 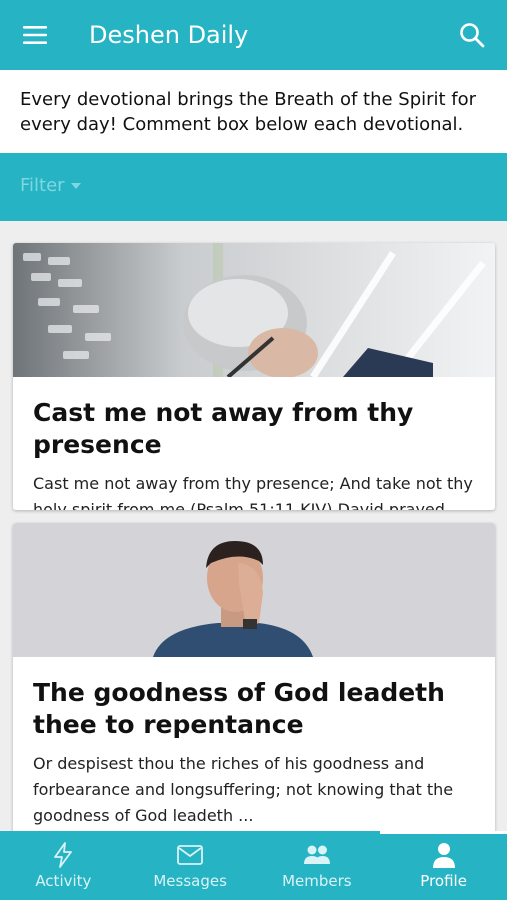 I want to click on person-icon, so click(x=444, y=855).